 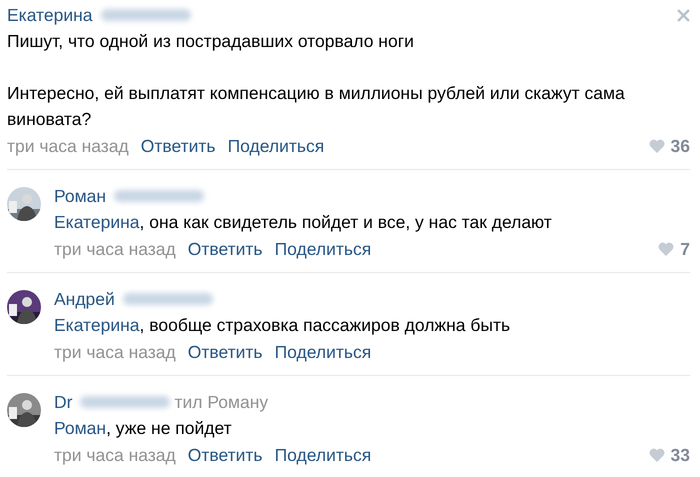 I want to click on comment-text: Екатерина, она как свидетель пойдет и все, у нас так делают, so click(x=303, y=222).